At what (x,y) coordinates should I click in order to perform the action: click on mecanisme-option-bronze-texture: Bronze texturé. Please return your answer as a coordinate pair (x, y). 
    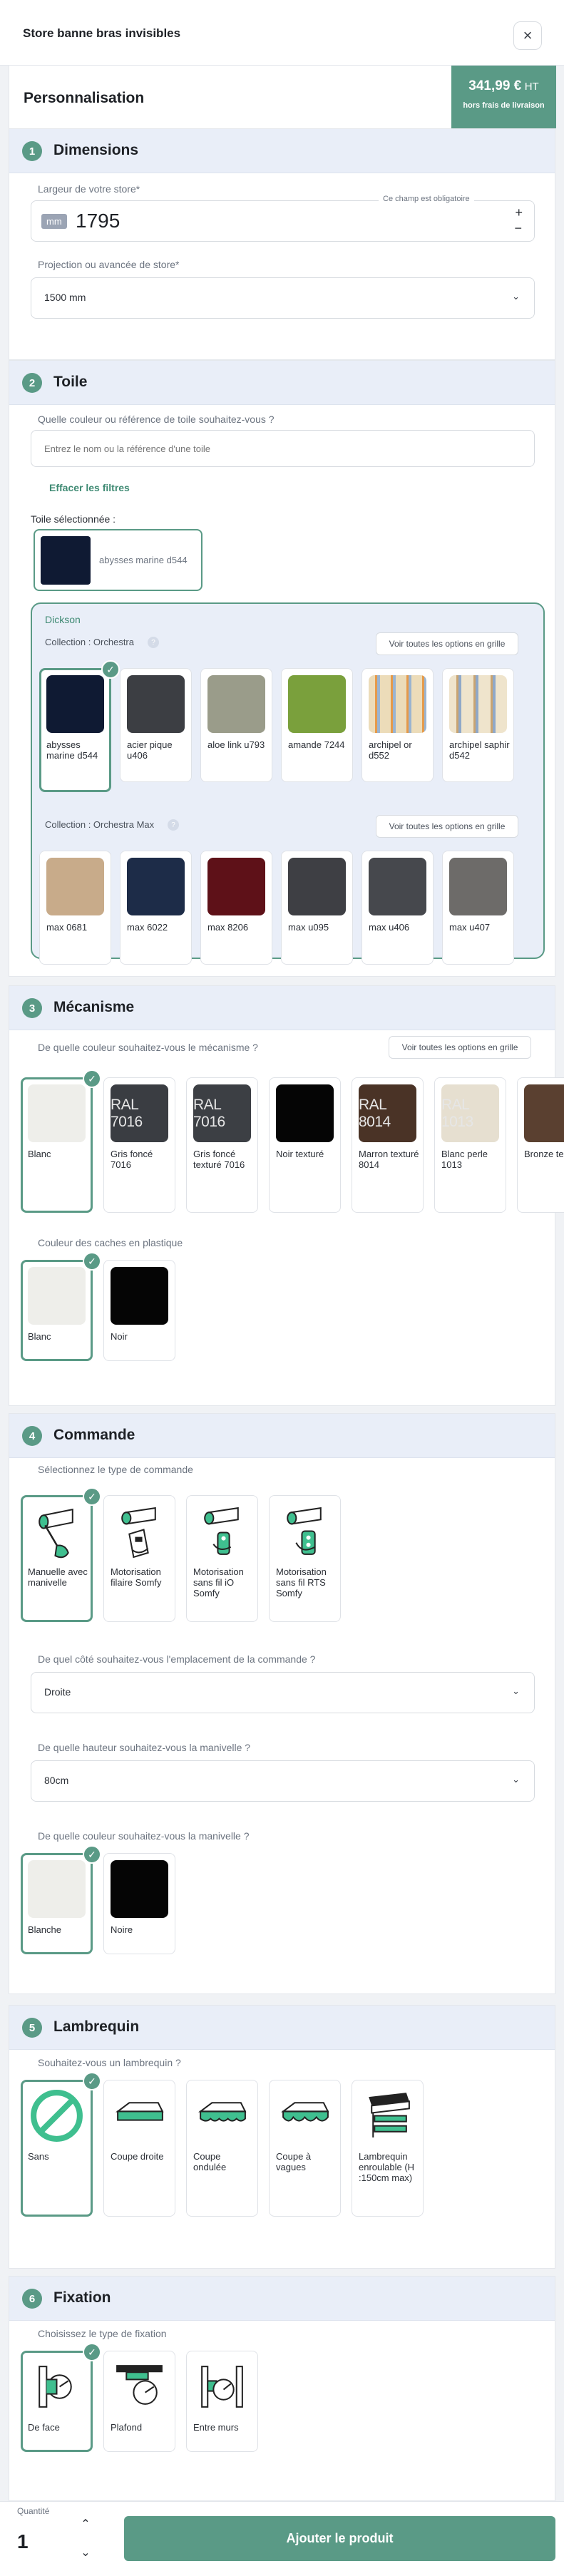
    Looking at the image, I should click on (540, 1145).